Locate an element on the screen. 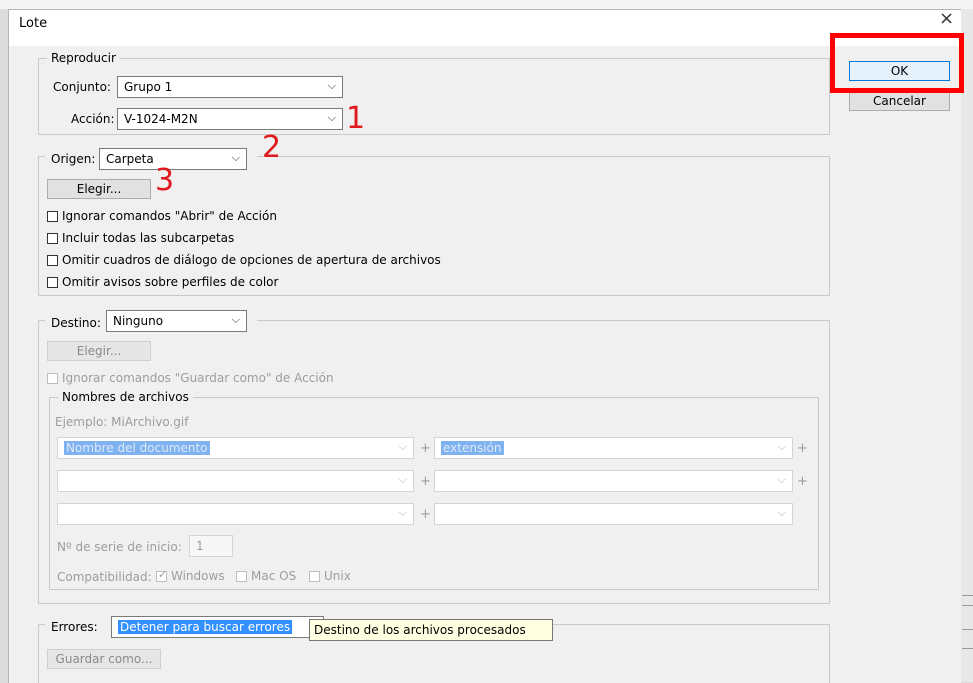  title-bar: Lote × is located at coordinates (485, 28).